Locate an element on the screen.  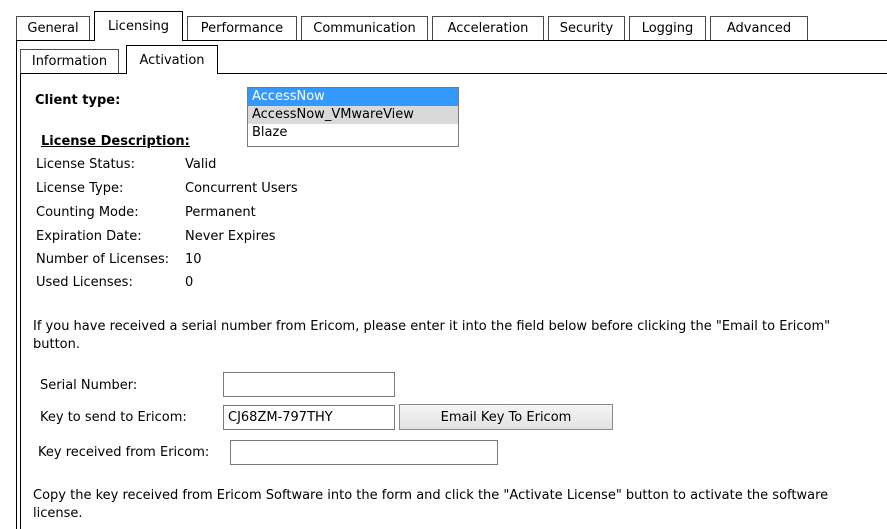
tab-security: Security is located at coordinates (586, 28).